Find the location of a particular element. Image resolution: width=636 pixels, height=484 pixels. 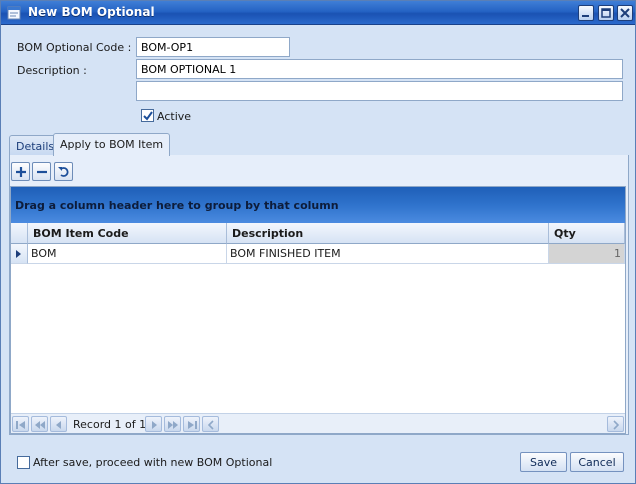

maximize-icon is located at coordinates (606, 13).